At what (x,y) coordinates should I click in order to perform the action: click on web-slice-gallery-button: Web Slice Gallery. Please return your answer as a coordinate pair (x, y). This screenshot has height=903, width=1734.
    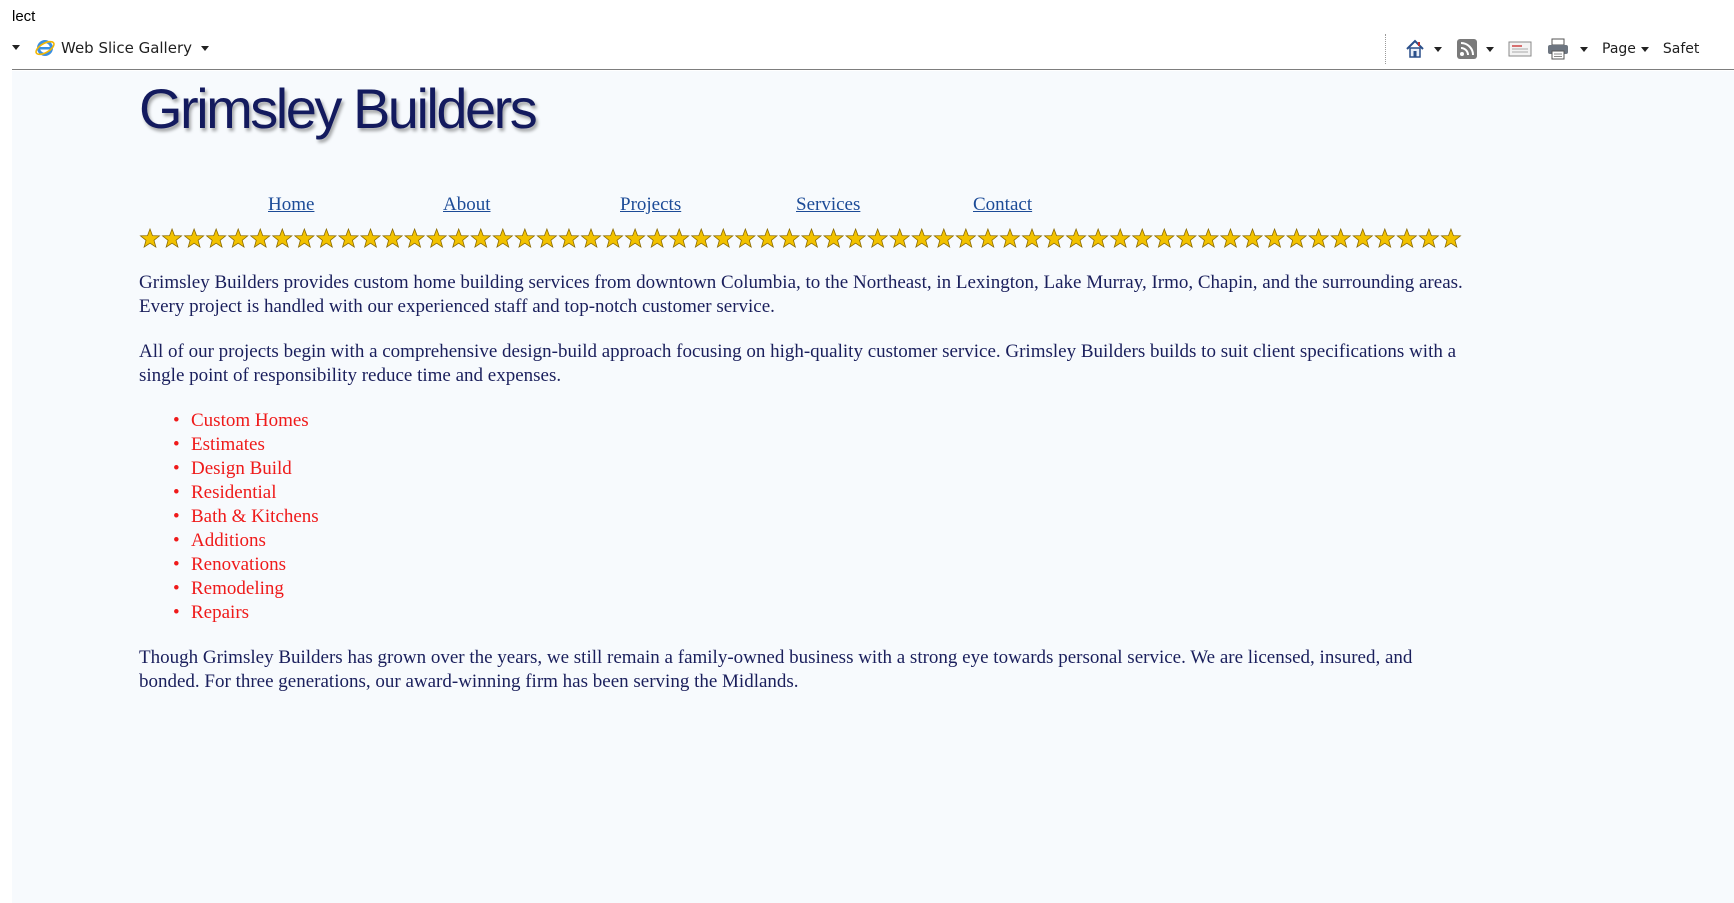
    Looking at the image, I should click on (122, 48).